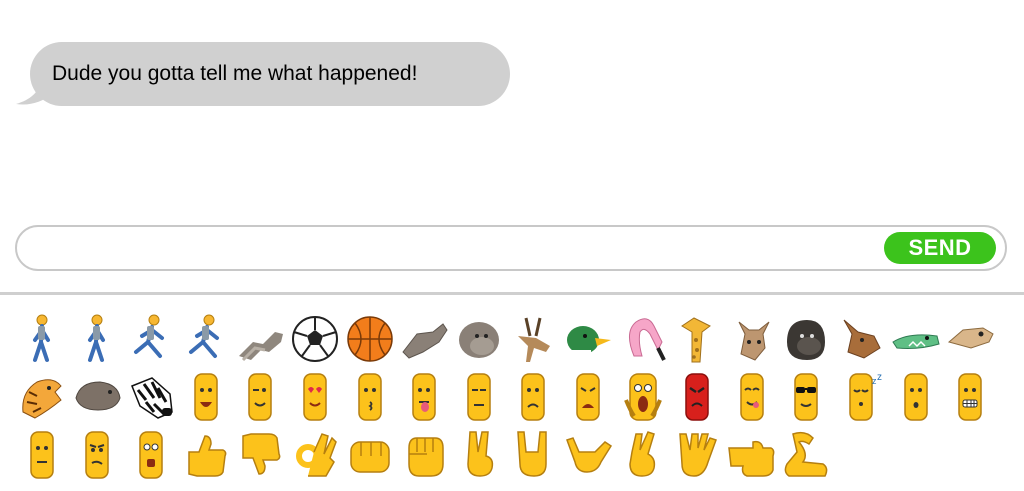 This screenshot has width=1024, height=491. I want to click on skeptical-face-icon, so click(97, 455).